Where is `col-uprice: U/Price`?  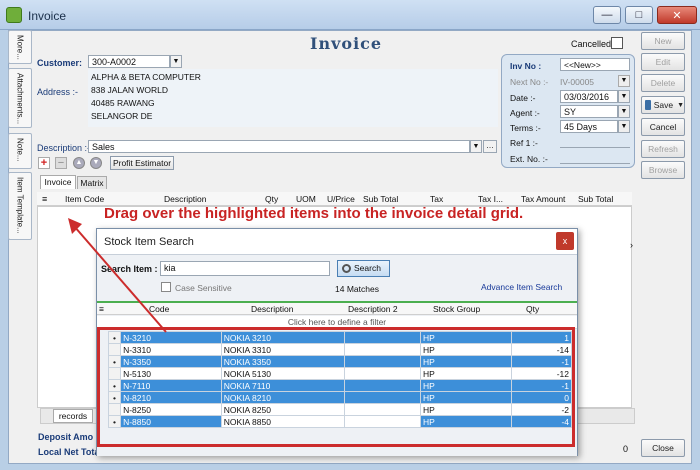 col-uprice: U/Price is located at coordinates (341, 199).